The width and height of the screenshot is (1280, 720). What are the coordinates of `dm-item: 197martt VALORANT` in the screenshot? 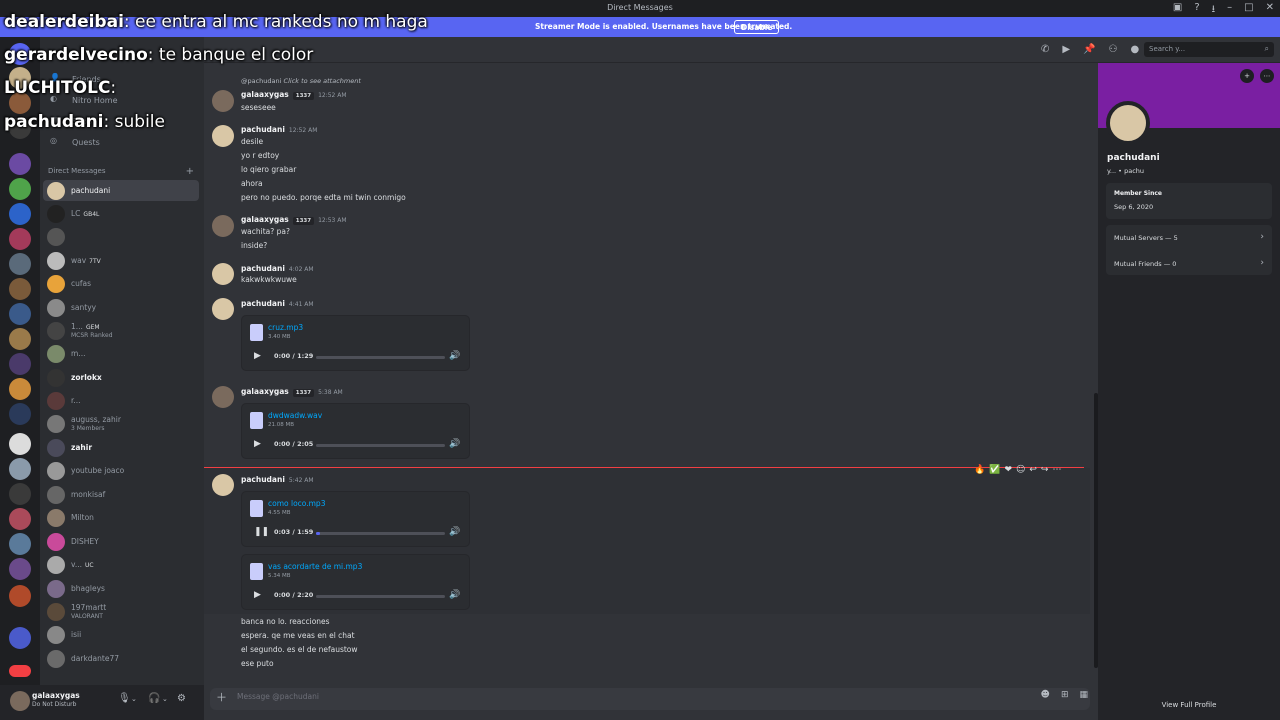 It's located at (121, 611).